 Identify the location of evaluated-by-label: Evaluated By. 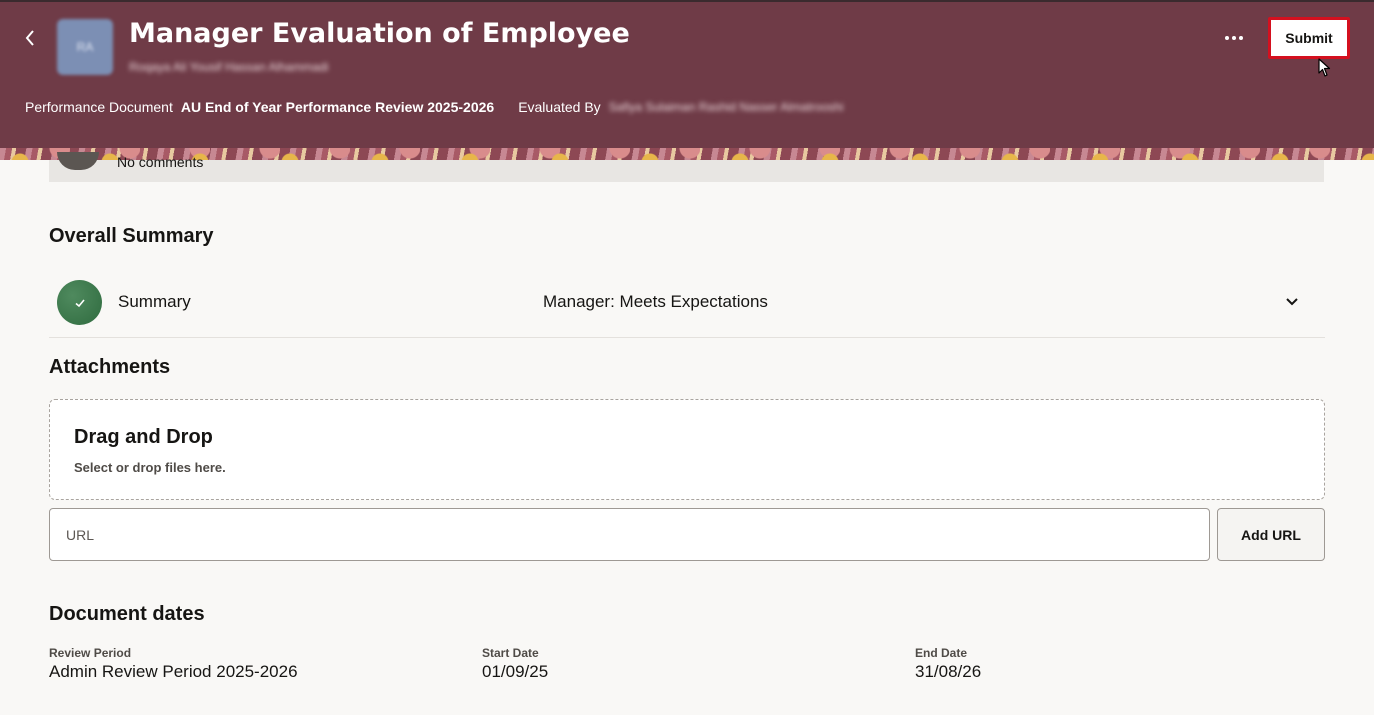
(559, 107).